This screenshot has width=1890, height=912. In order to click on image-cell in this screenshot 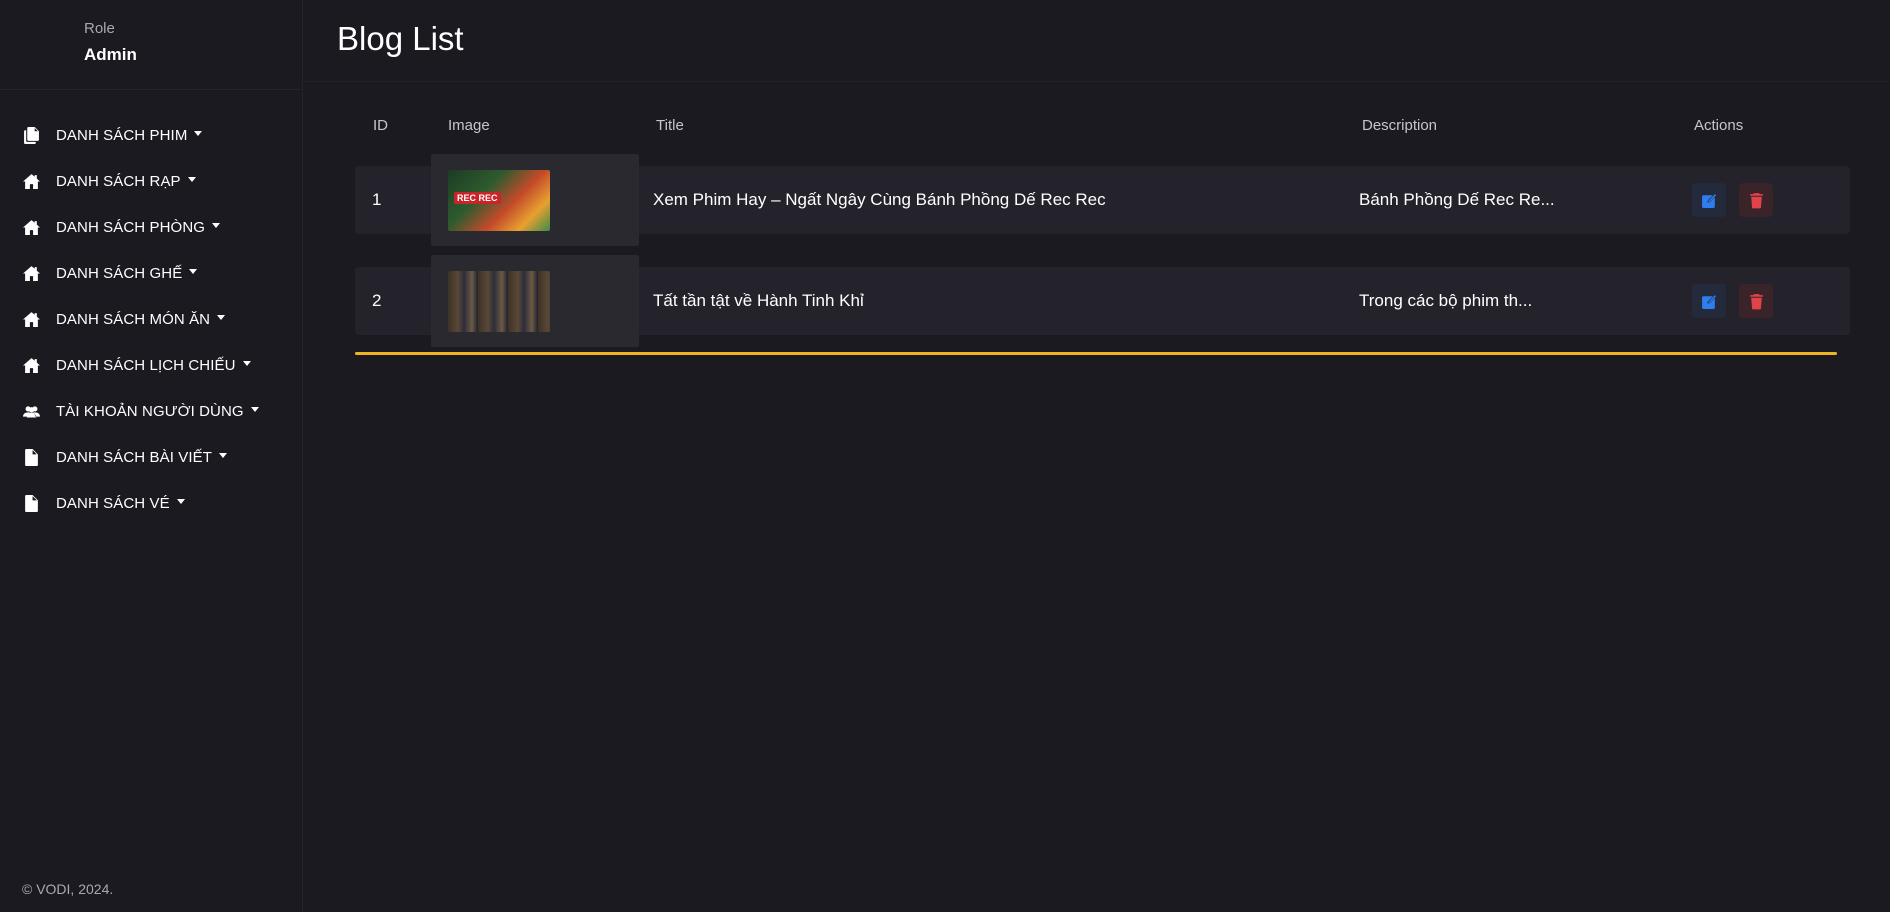, I will do `click(535, 301)`.